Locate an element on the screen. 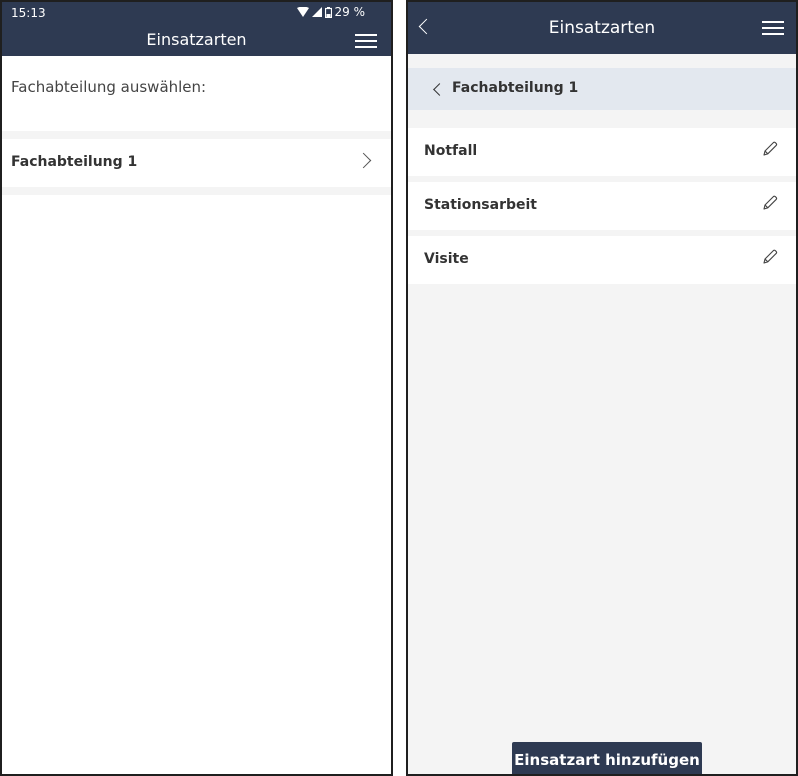 The height and width of the screenshot is (776, 798). item-label: Stationsarbeit is located at coordinates (480, 205).